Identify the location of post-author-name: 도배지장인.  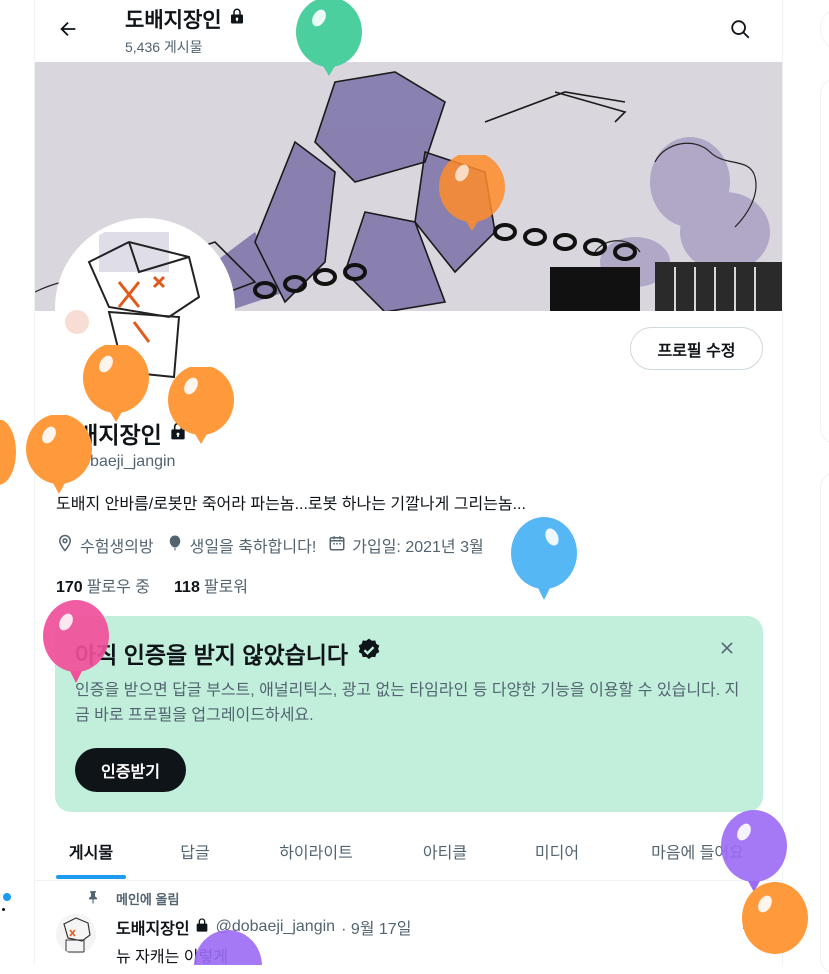
(153, 927).